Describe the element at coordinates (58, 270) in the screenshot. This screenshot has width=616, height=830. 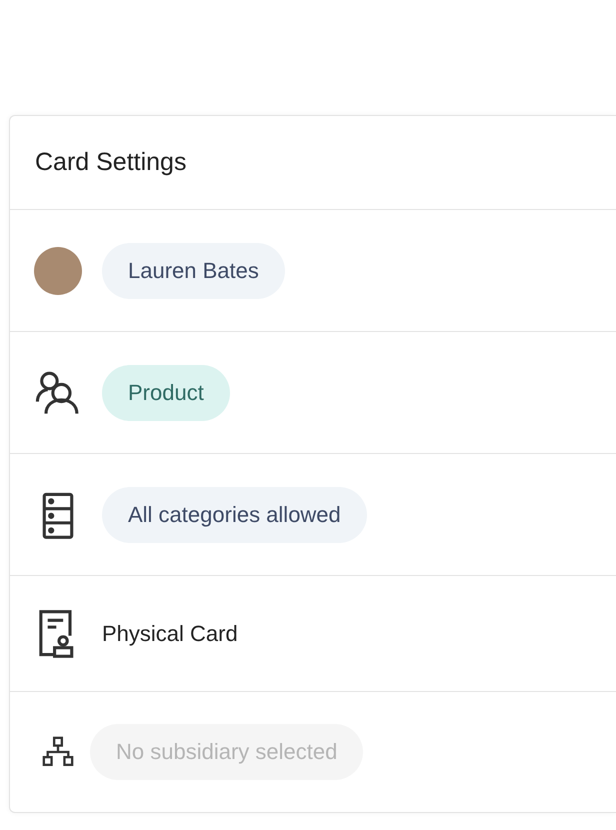
I see `avatar-photo-placeholder` at that location.